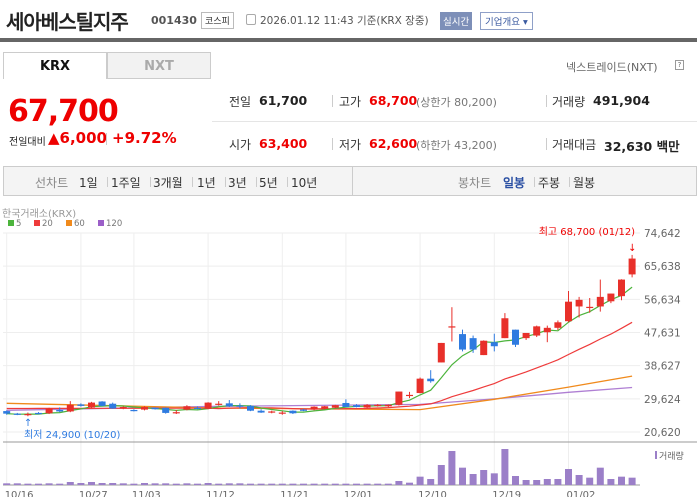 The image size is (697, 497). What do you see at coordinates (240, 102) in the screenshot?
I see `prev-label: 전일` at bounding box center [240, 102].